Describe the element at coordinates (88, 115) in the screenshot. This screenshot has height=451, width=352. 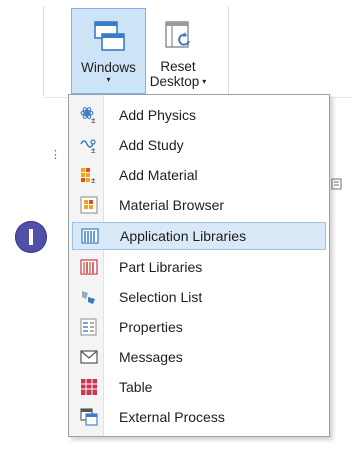
I see `add-physics-icon: ±` at that location.